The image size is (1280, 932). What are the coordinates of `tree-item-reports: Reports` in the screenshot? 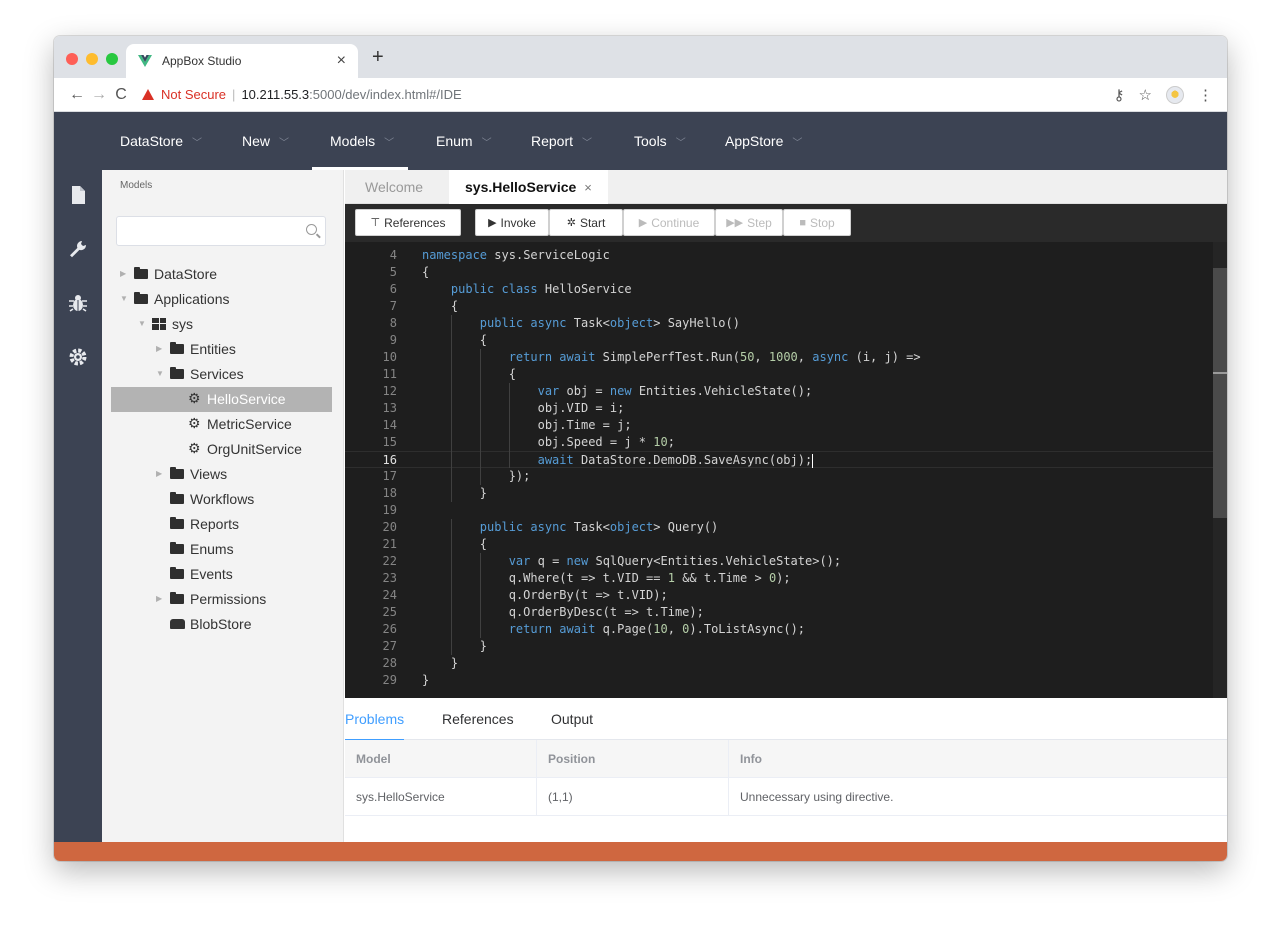 It's located at (204, 523).